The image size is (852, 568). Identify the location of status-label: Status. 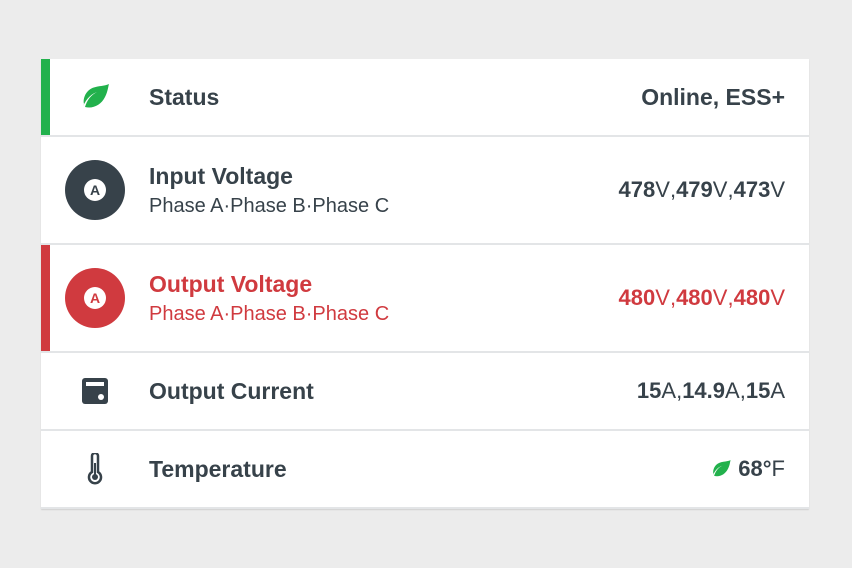
(184, 97).